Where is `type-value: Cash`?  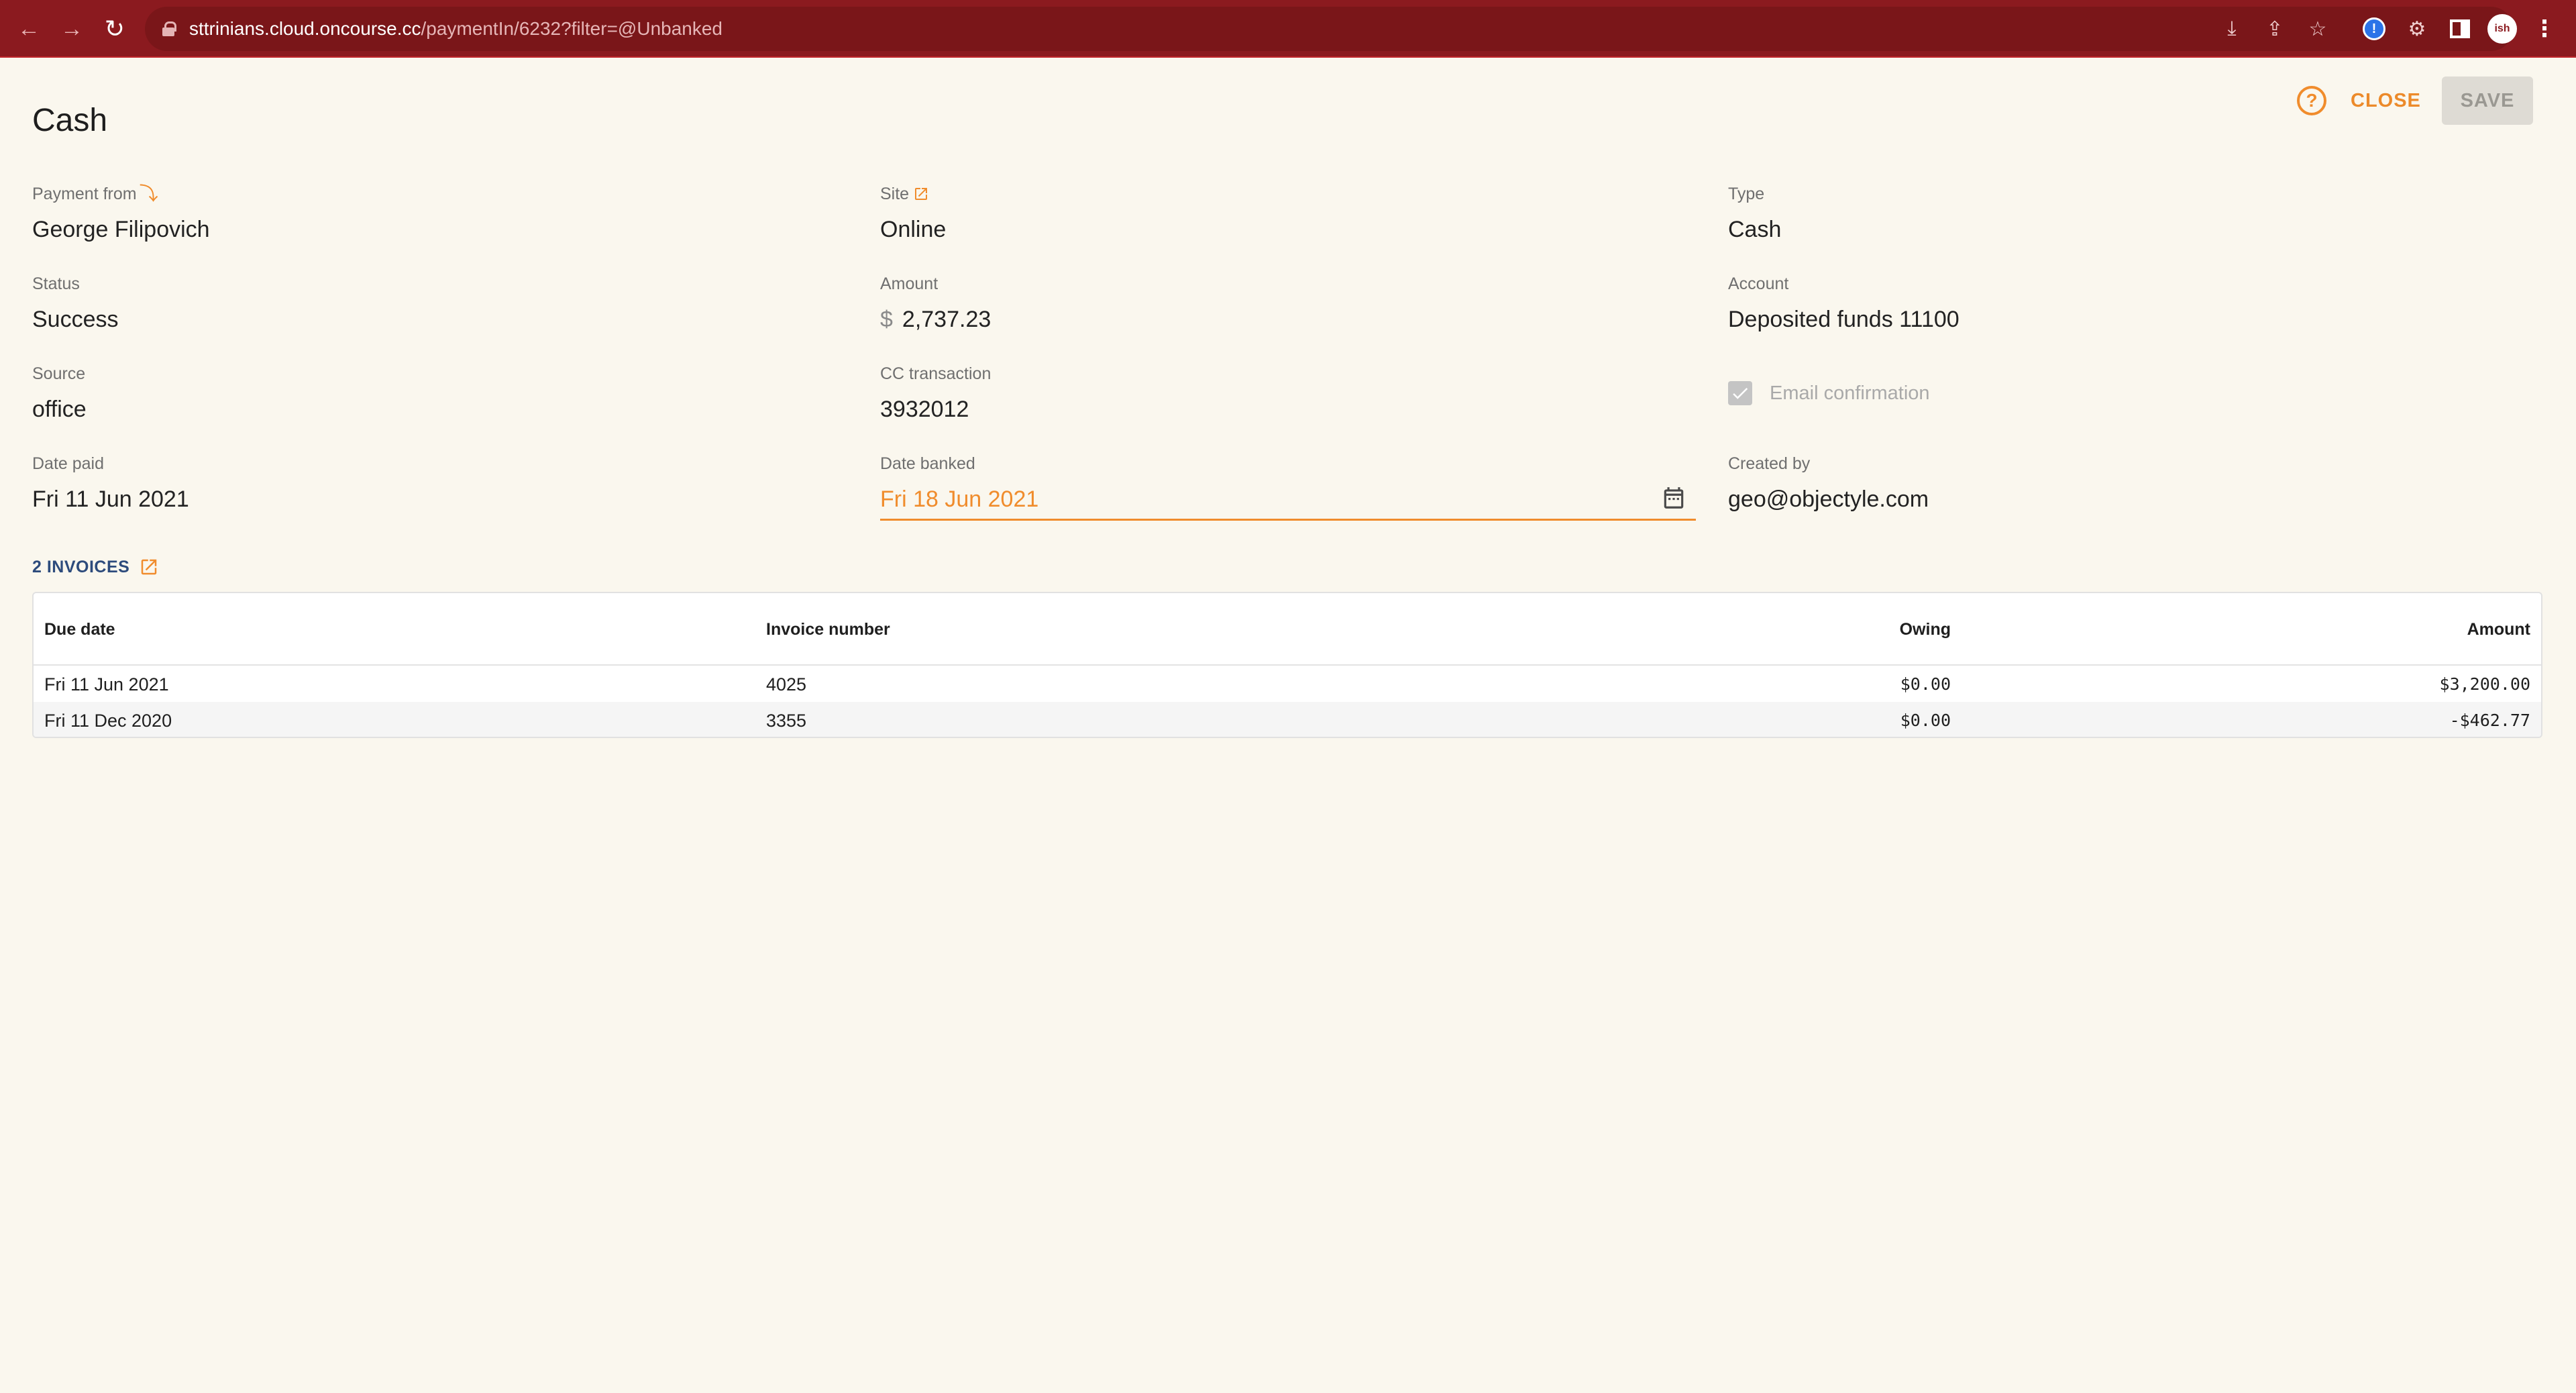
type-value: Cash is located at coordinates (1755, 229).